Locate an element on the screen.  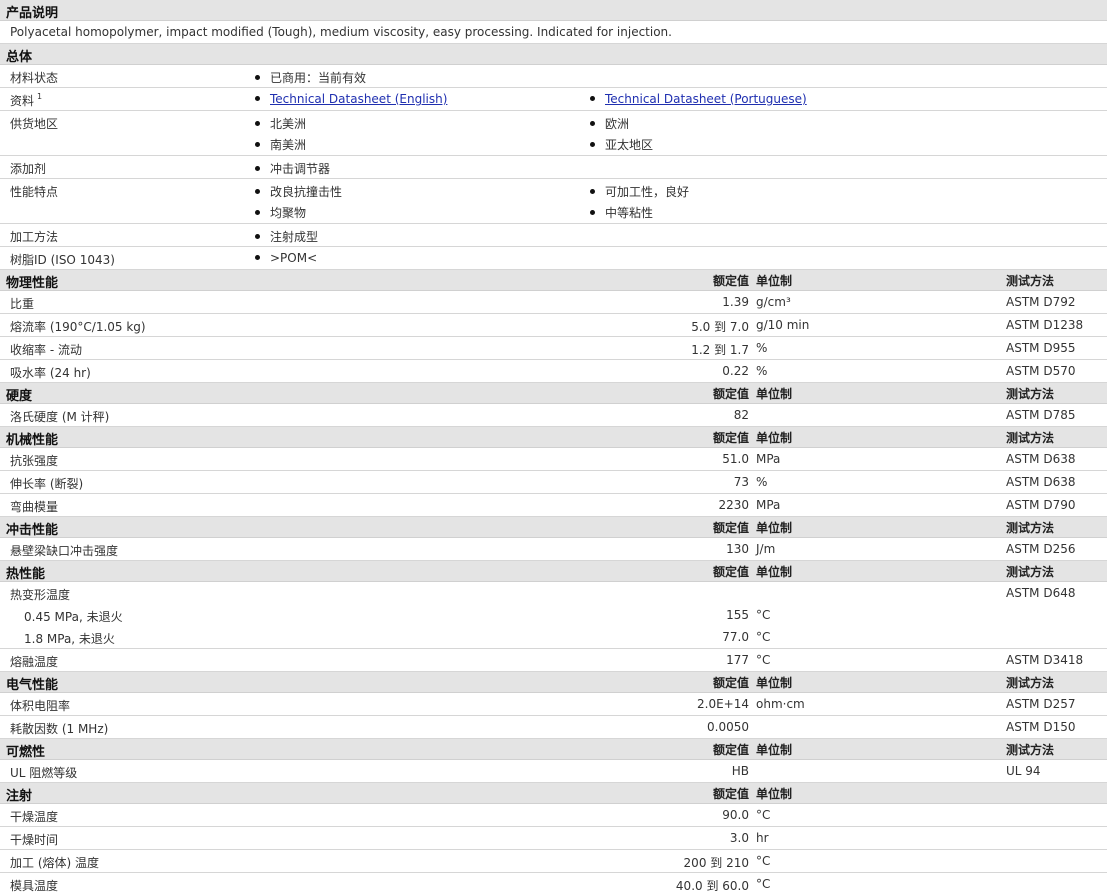
property-unit: °C is located at coordinates (763, 637).